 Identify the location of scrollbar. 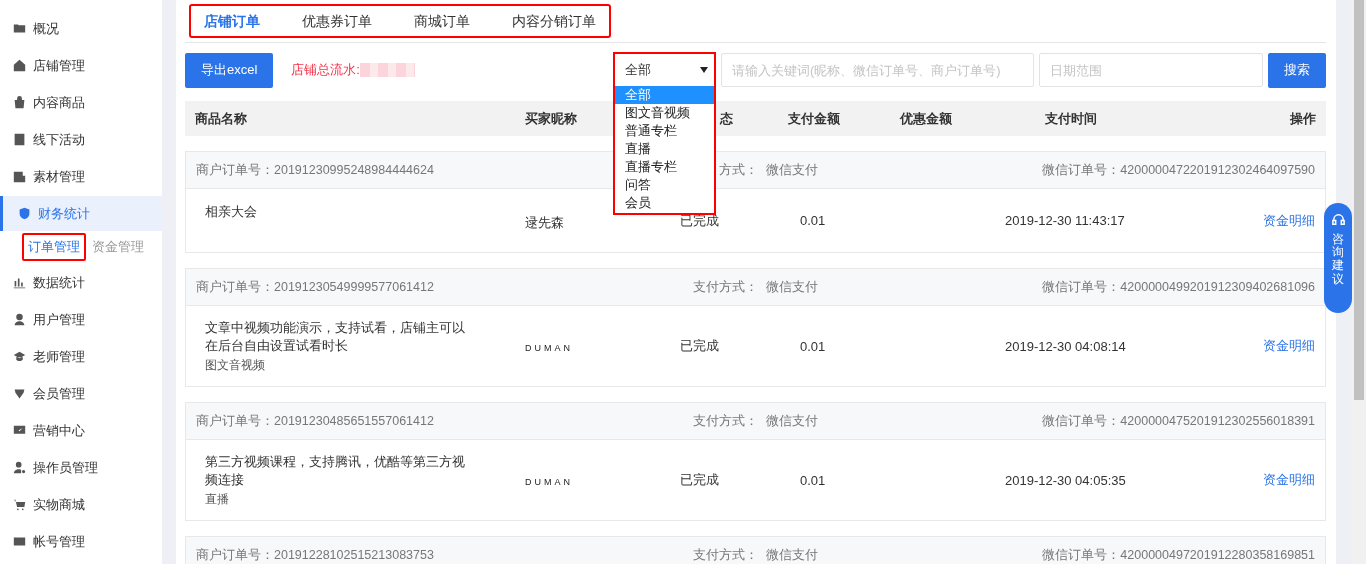
(1359, 282).